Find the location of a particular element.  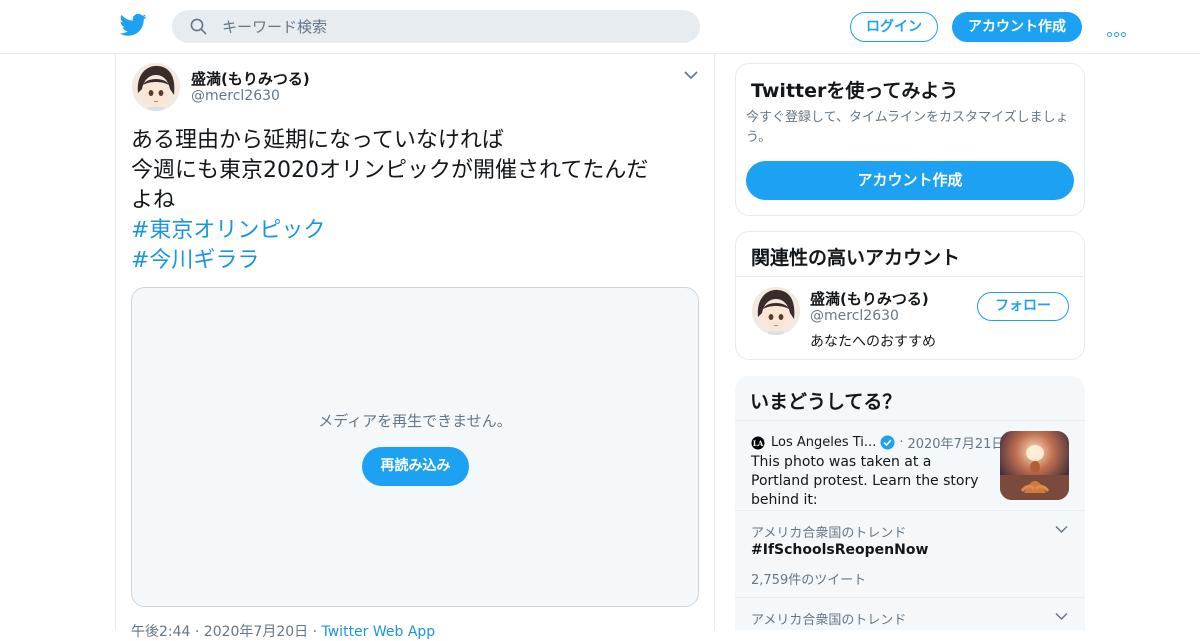

related-handle: @mercl2630 is located at coordinates (854, 316).